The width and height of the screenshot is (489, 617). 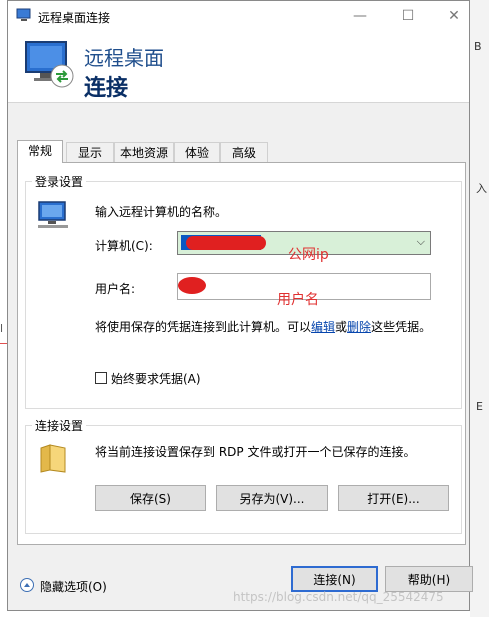 I want to click on bg-mark: 入, so click(x=481, y=188).